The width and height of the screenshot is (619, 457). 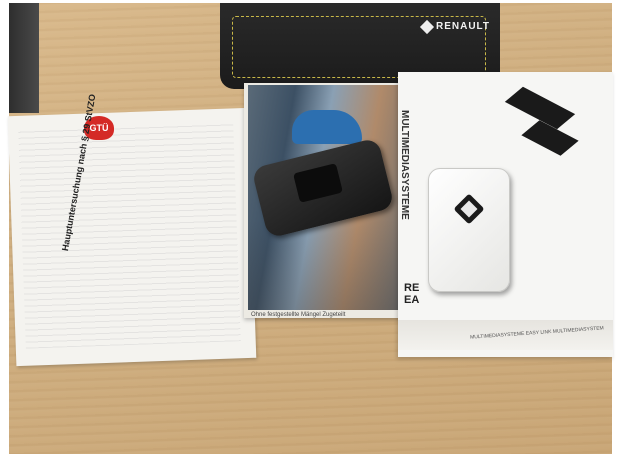 I want to click on dark-object-corner, so click(x=24, y=58).